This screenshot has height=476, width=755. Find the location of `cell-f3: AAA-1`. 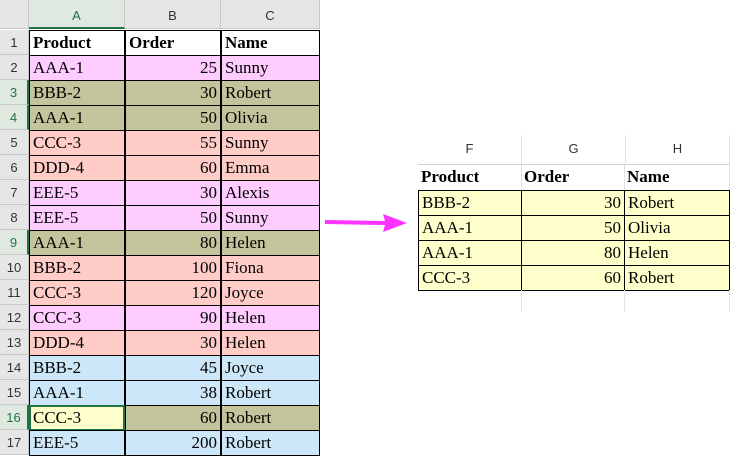

cell-f3: AAA-1 is located at coordinates (470, 228).